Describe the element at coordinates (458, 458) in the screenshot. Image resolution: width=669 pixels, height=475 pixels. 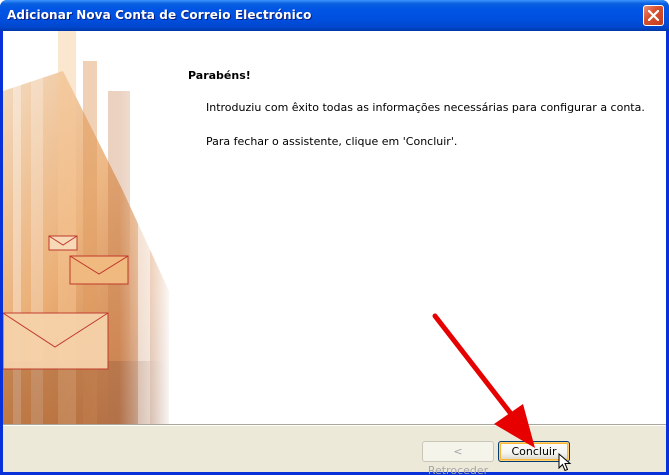
I see `back-button: < Retroceder` at that location.